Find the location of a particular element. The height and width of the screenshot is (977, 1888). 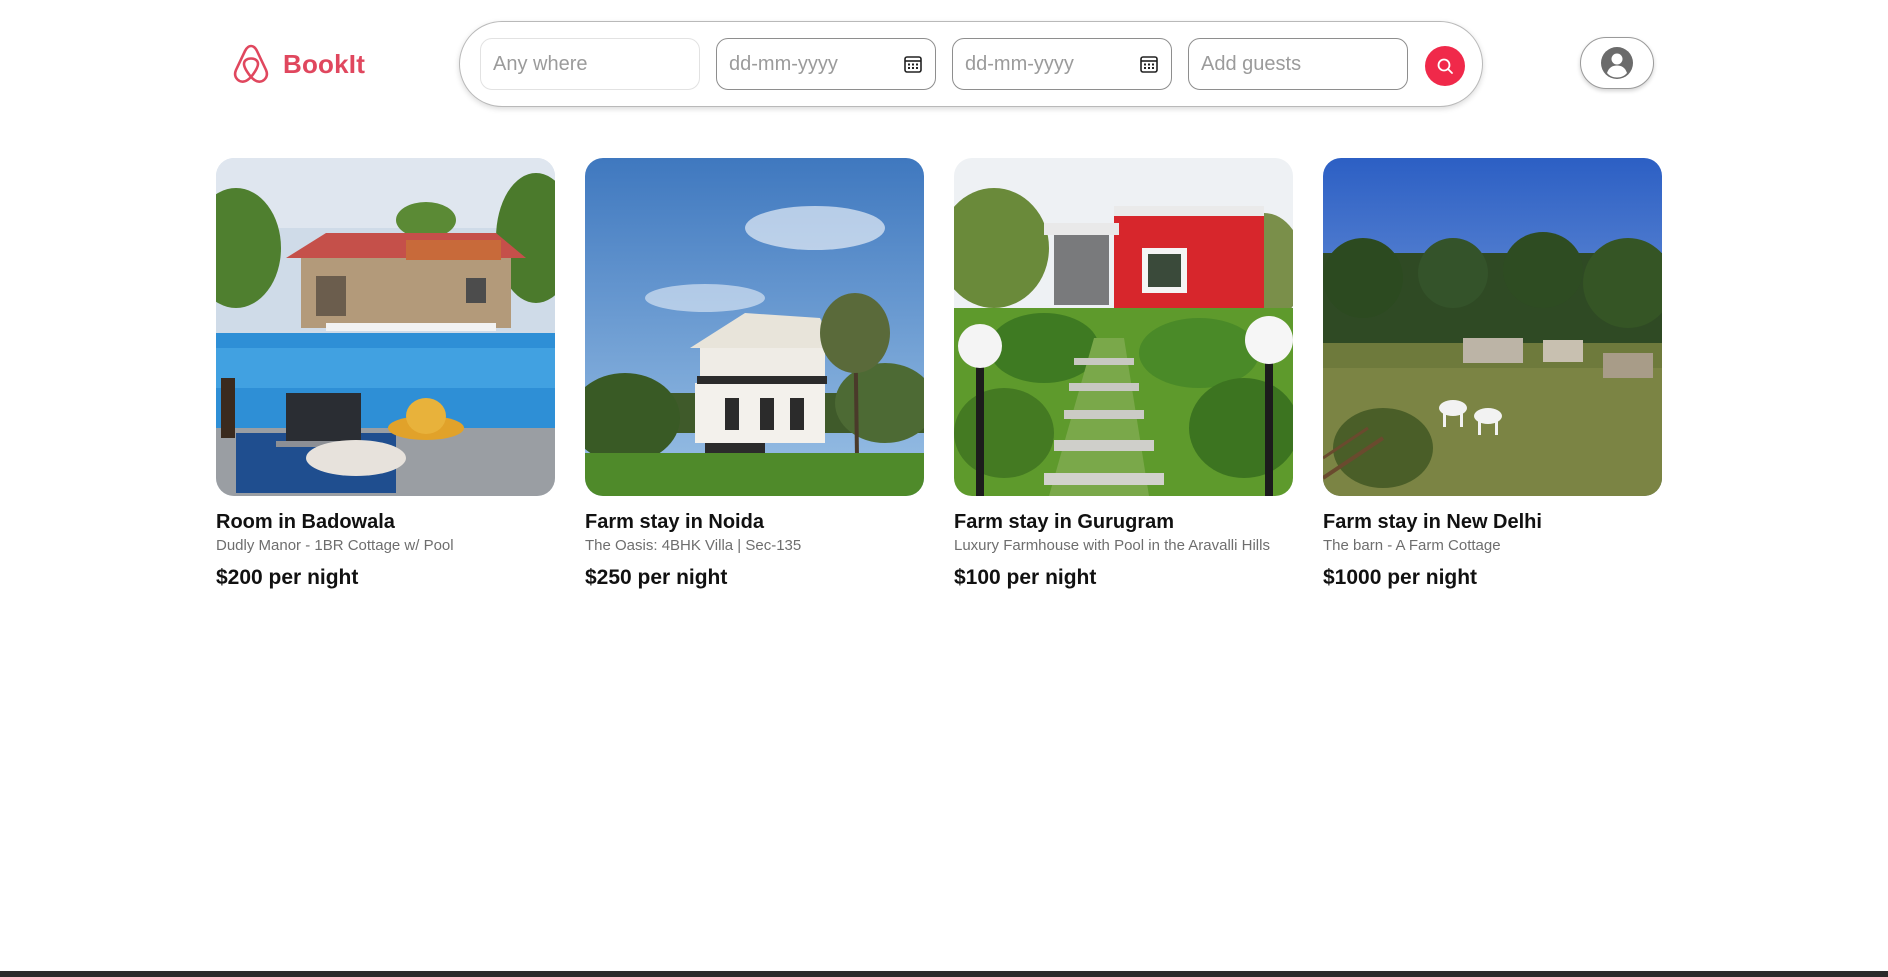

guests-input: Add guests is located at coordinates (1298, 64).